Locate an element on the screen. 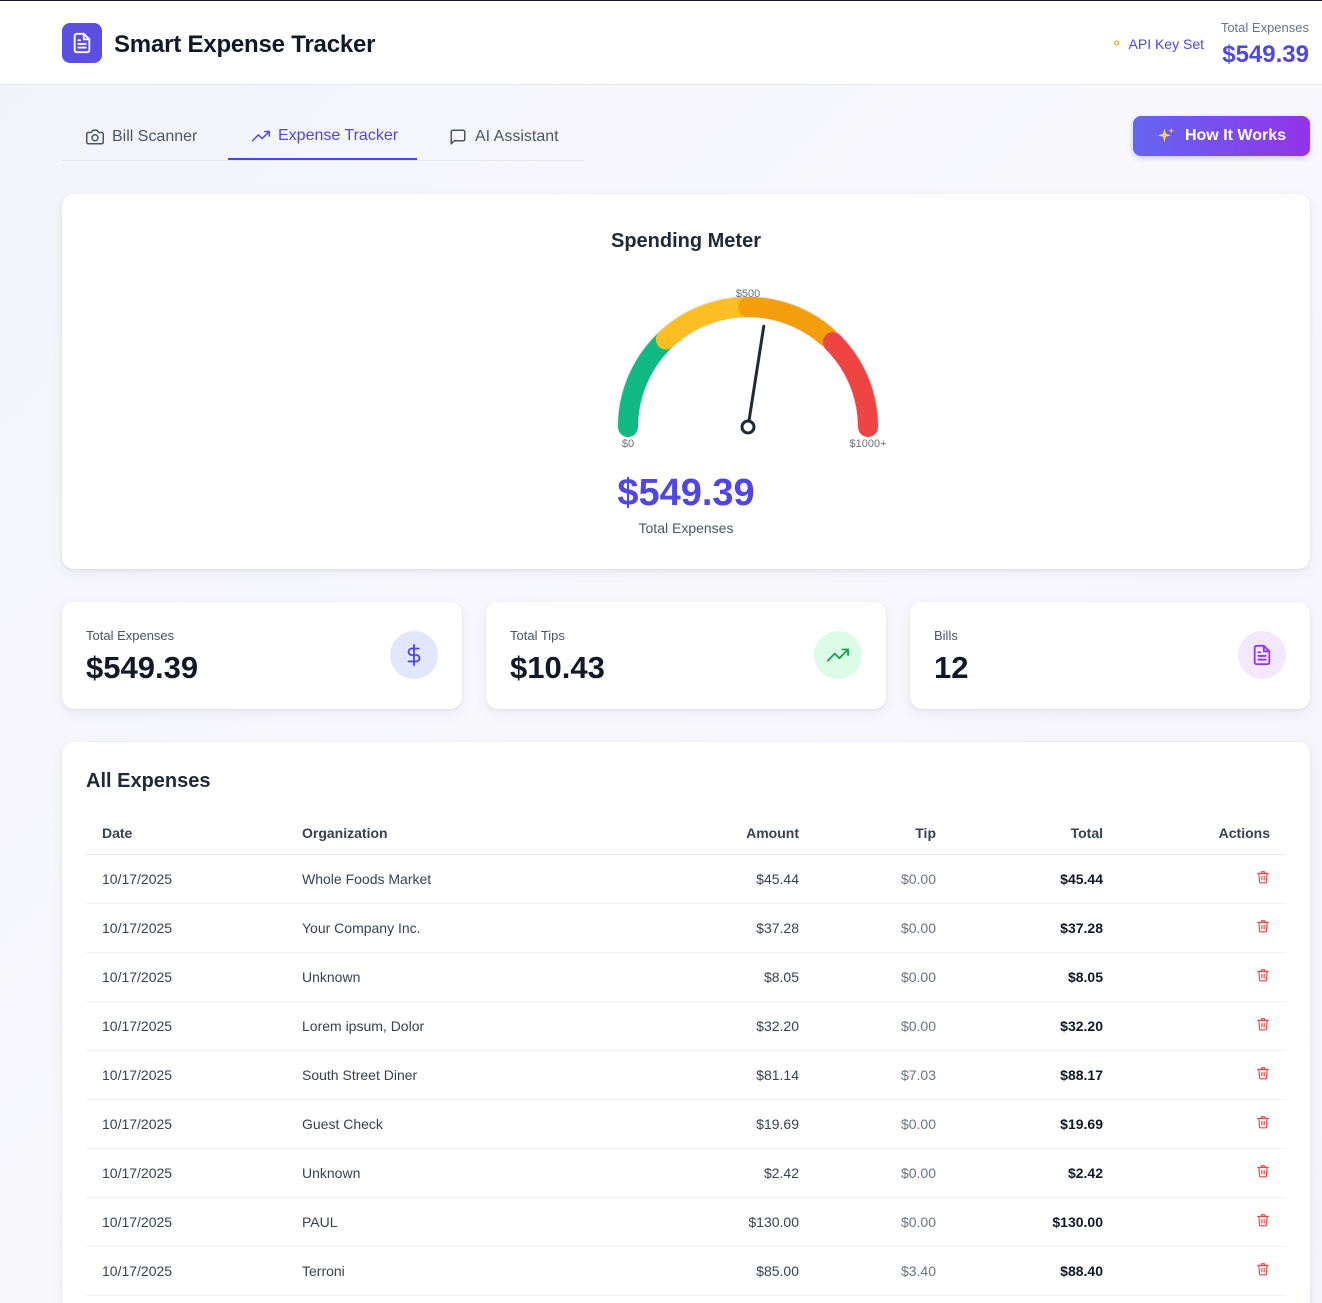 This screenshot has width=1322, height=1303. cell-organization: PAUL is located at coordinates (462, 1222).